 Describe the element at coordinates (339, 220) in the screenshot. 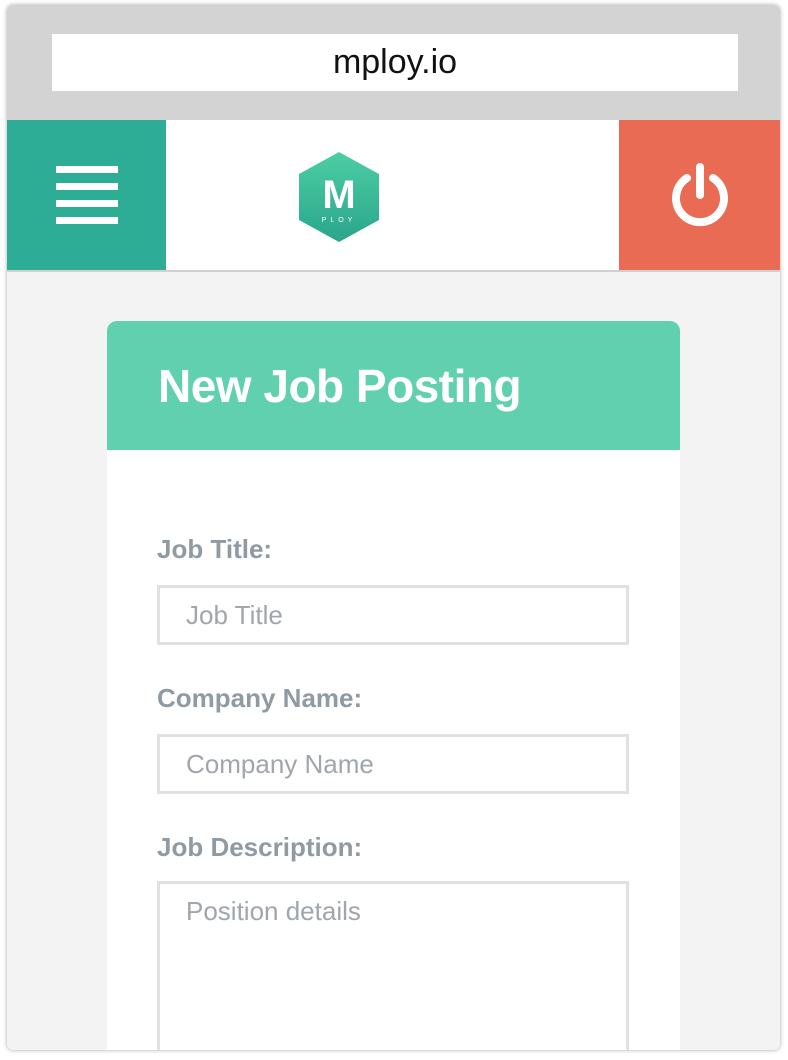

I see `logo-subtext: PLOY` at that location.